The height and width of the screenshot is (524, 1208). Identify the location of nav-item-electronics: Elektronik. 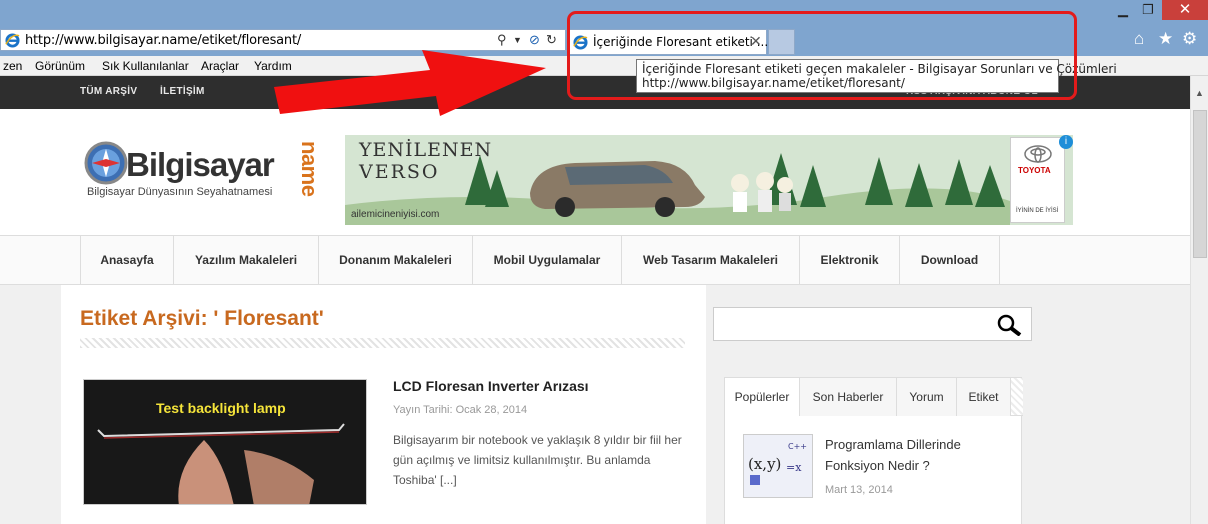
(850, 260).